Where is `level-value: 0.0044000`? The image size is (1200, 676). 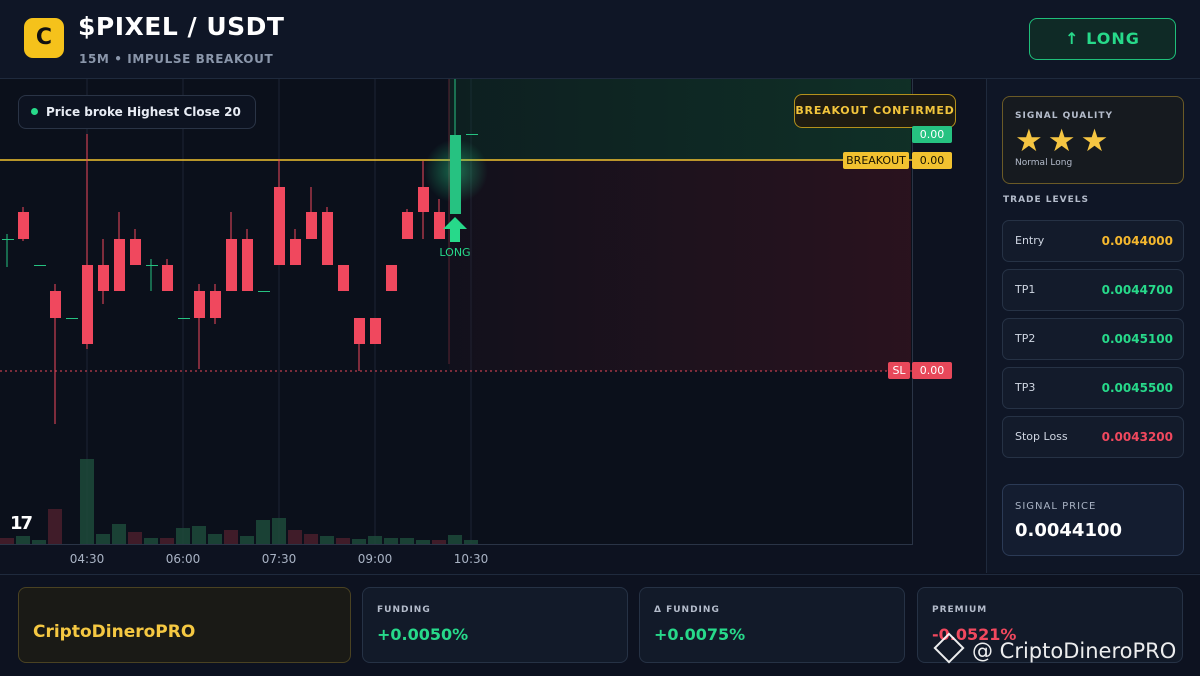 level-value: 0.0044000 is located at coordinates (1137, 241).